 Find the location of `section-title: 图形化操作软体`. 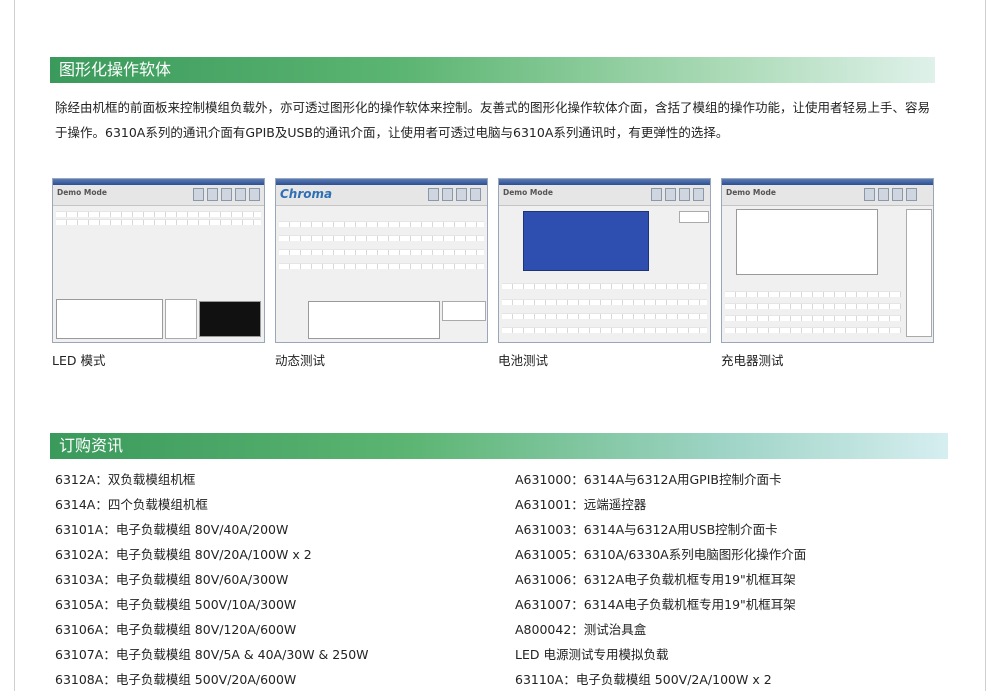

section-title: 图形化操作软体 is located at coordinates (115, 69).